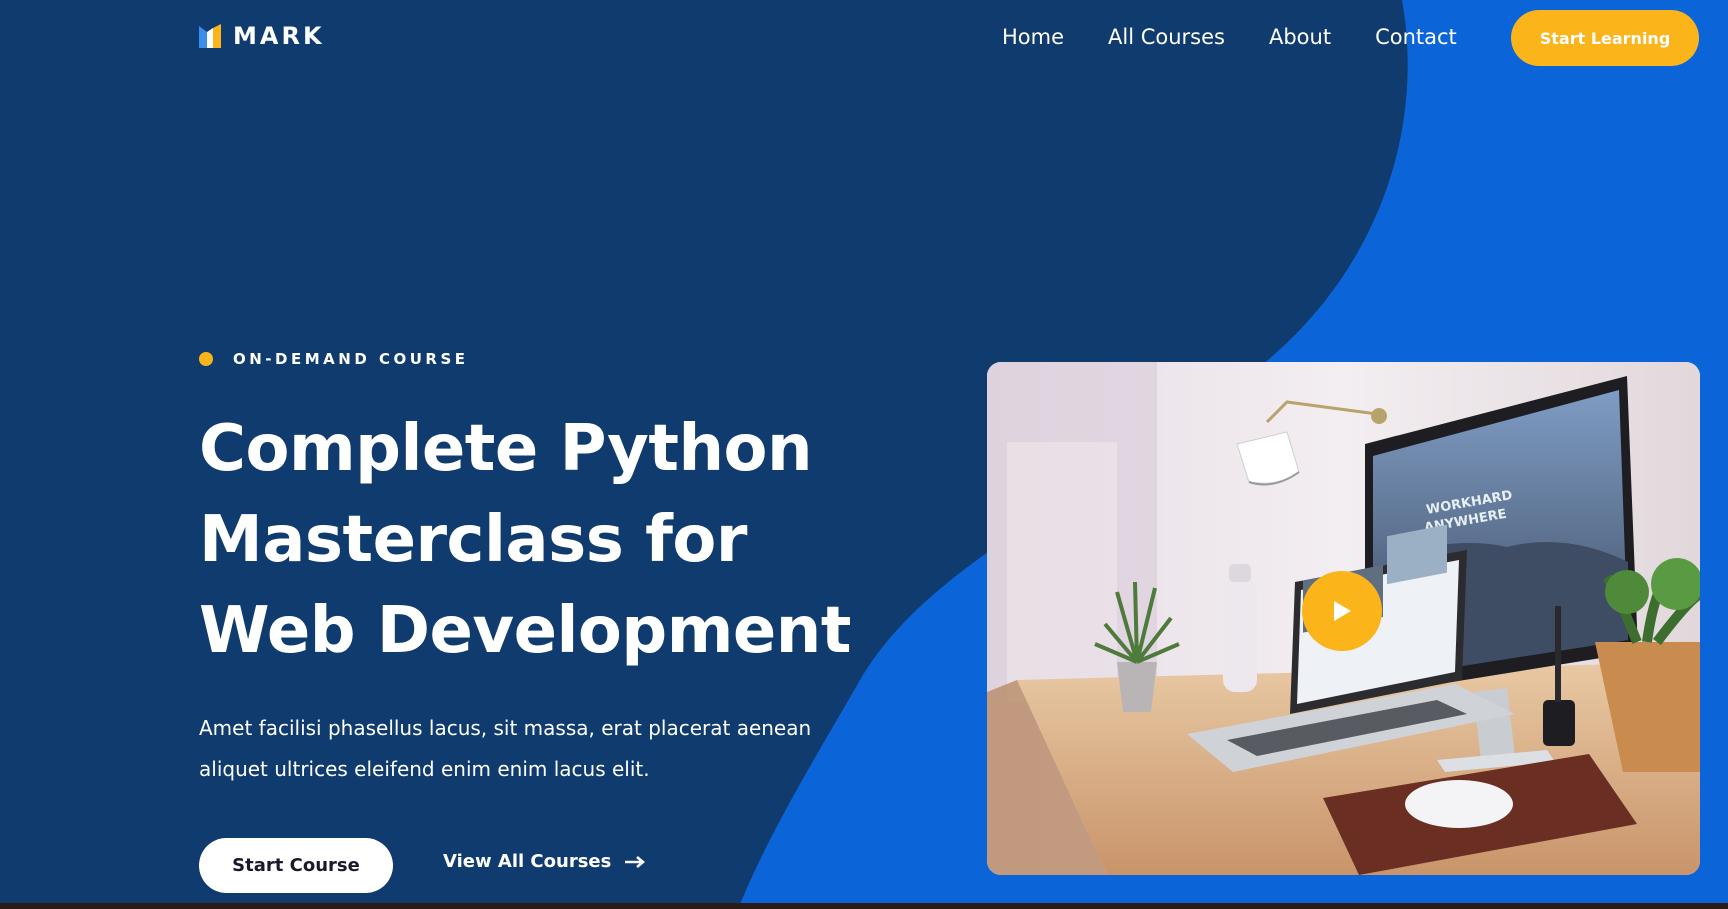  I want to click on arrow-right-icon, so click(635, 861).